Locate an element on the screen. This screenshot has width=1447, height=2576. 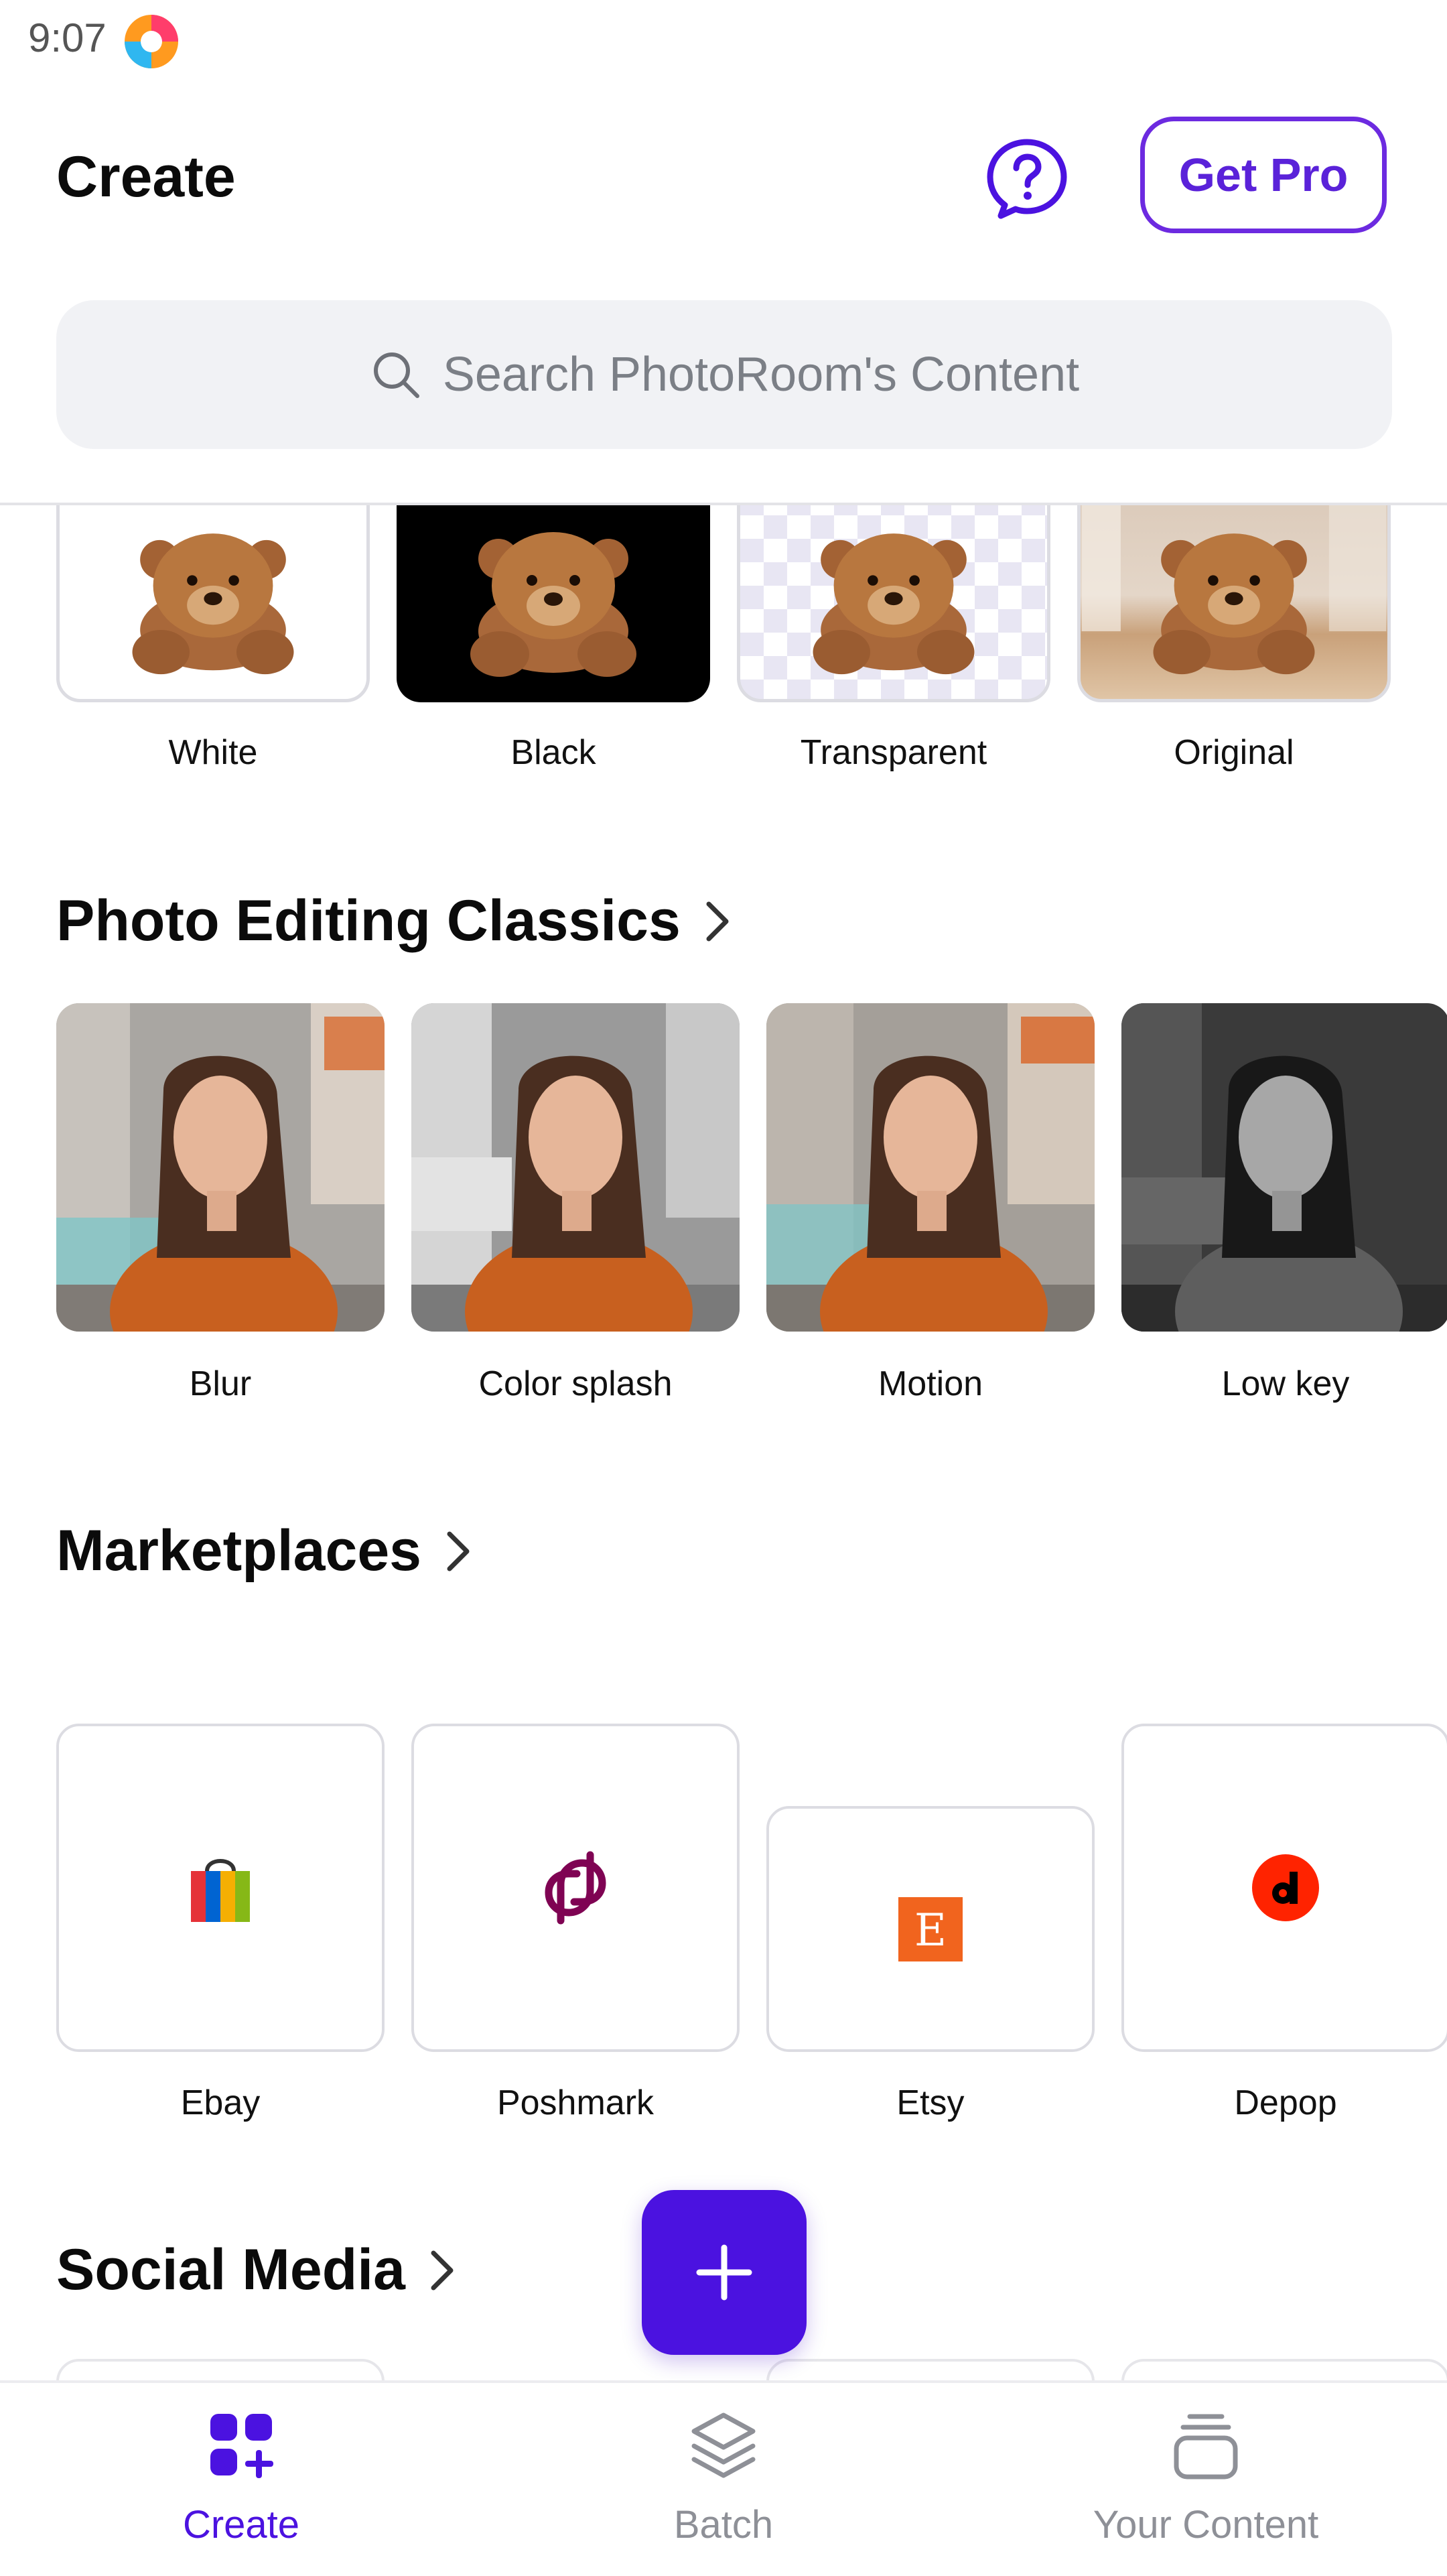
nav-label: Your Content is located at coordinates (1206, 2525).